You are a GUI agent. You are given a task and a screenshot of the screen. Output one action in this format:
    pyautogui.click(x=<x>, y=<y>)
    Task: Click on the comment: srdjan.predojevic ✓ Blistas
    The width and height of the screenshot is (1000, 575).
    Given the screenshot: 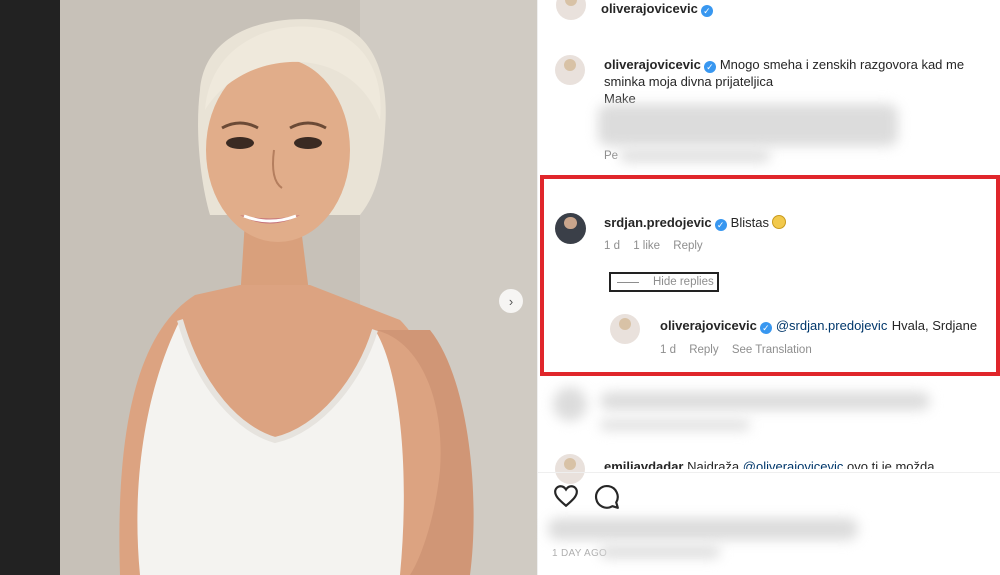 What is the action you would take?
    pyautogui.click(x=695, y=223)
    